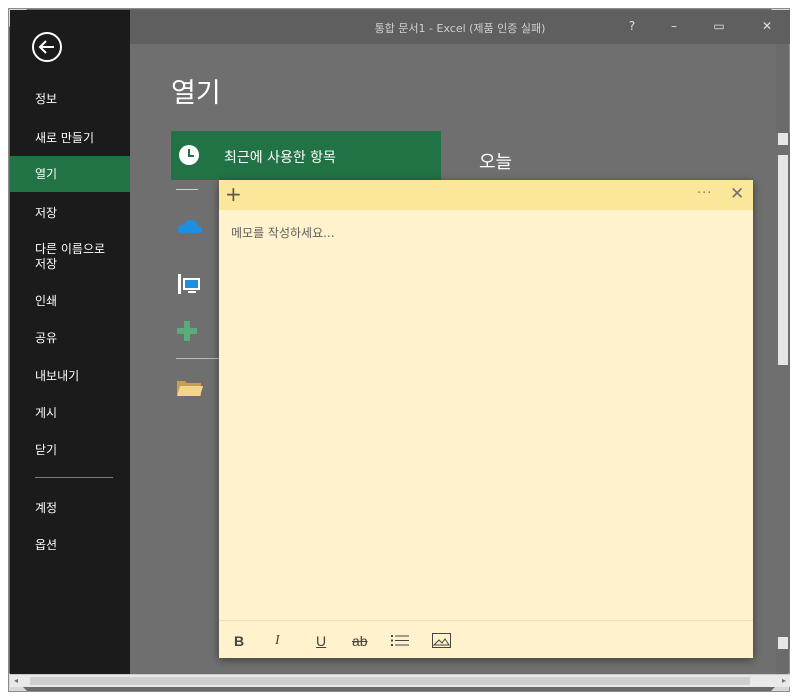 The image size is (800, 700). Describe the element at coordinates (486, 195) in the screenshot. I see `sticky-note-header: + ··· ✕` at that location.